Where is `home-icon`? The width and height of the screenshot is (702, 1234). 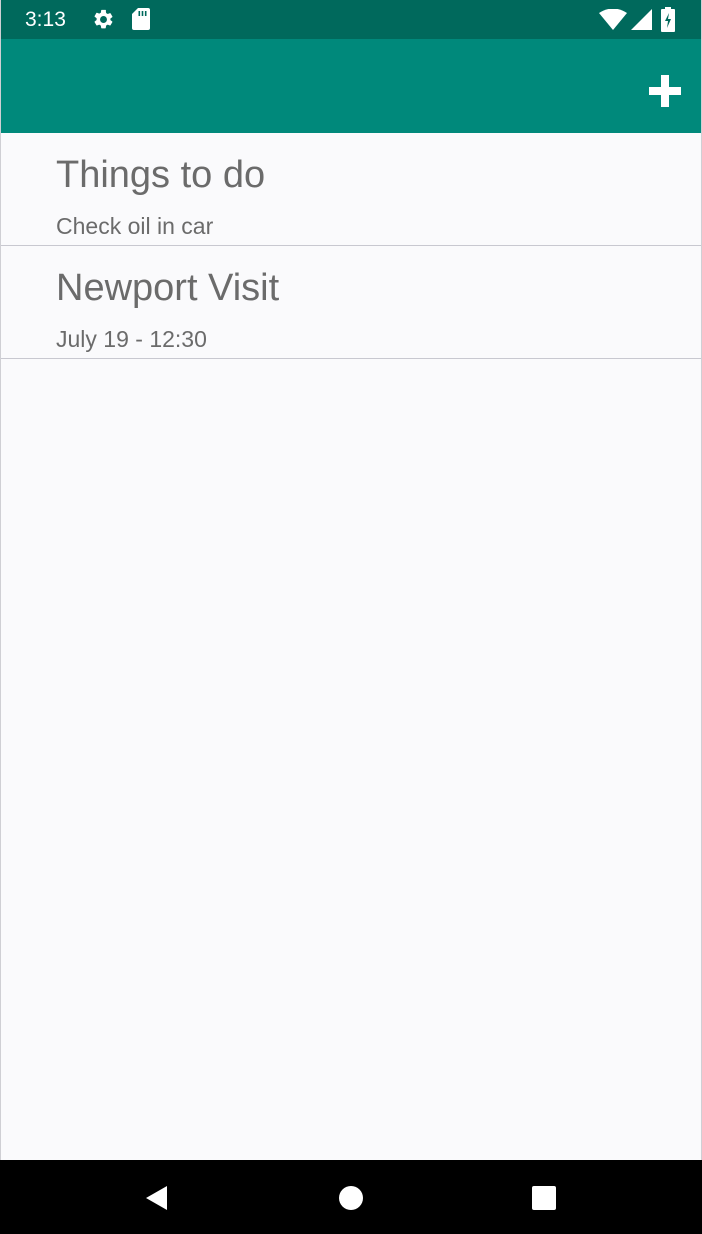 home-icon is located at coordinates (351, 1198).